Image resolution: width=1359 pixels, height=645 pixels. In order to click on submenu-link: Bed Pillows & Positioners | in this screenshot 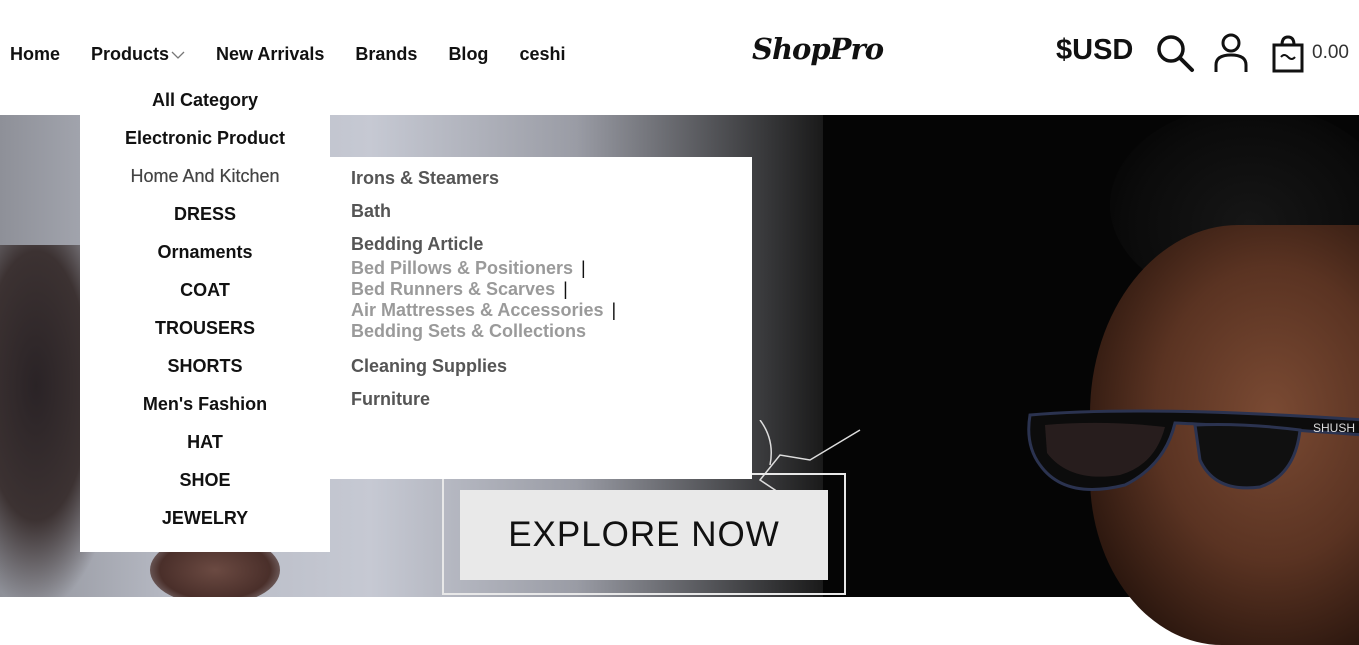, I will do `click(468, 268)`.